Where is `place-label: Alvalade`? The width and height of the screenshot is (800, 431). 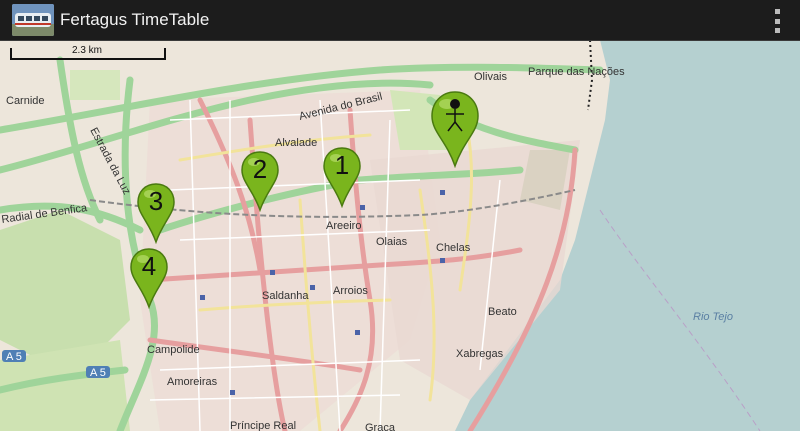
place-label: Alvalade is located at coordinates (296, 143).